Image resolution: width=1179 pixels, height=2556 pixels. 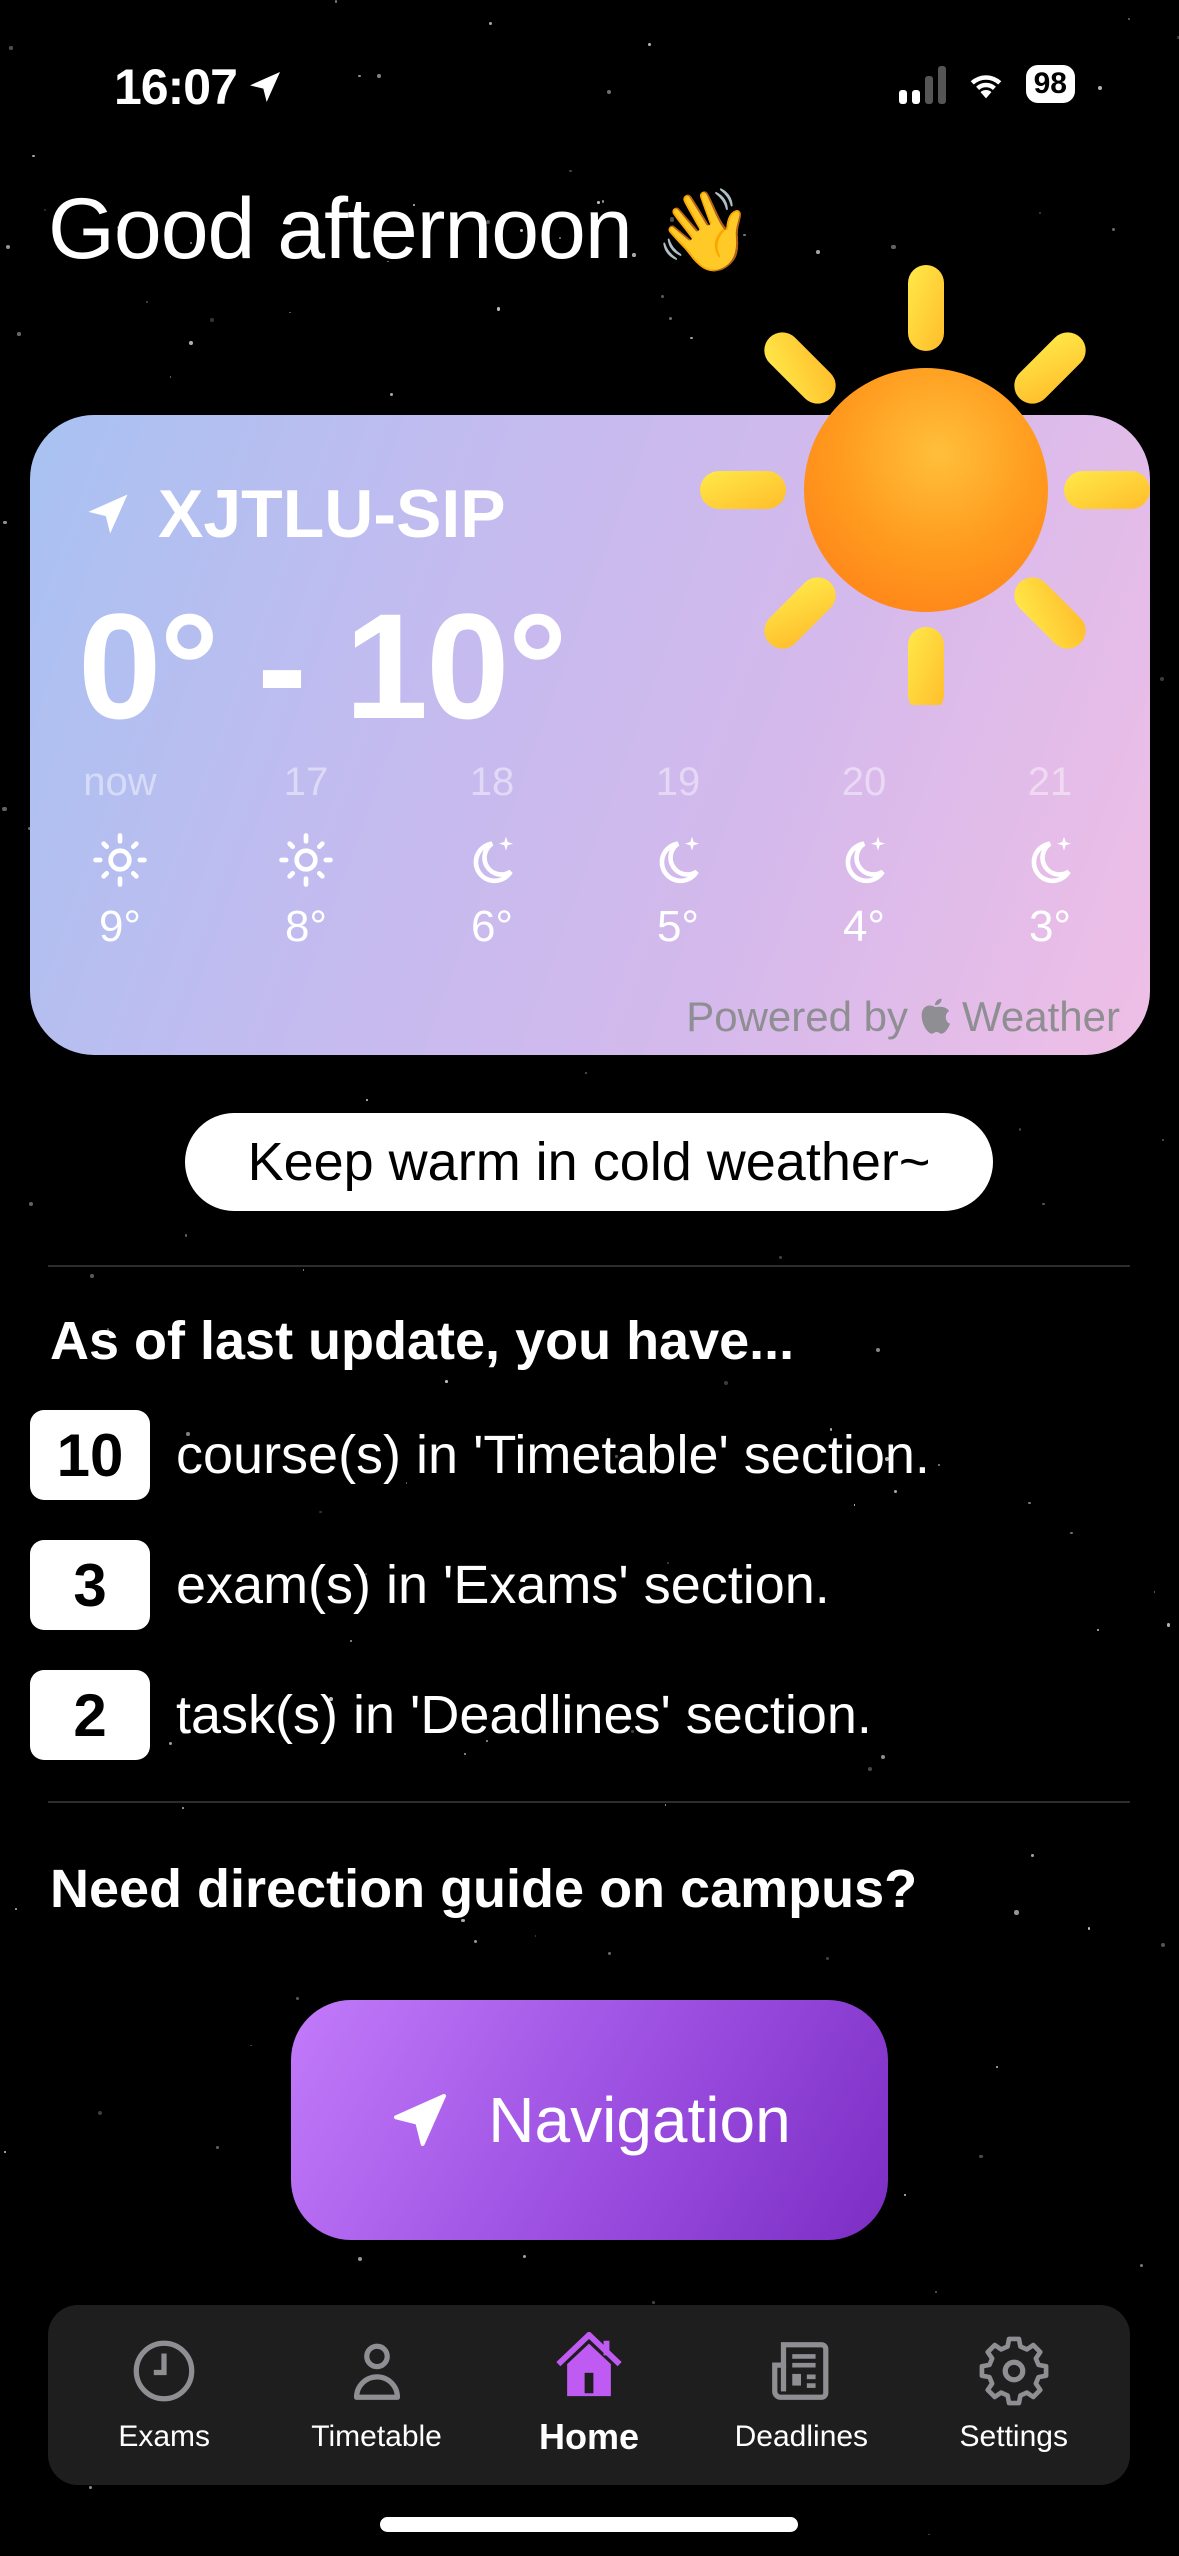 What do you see at coordinates (90, 1715) in the screenshot?
I see `count-badge: 2` at bounding box center [90, 1715].